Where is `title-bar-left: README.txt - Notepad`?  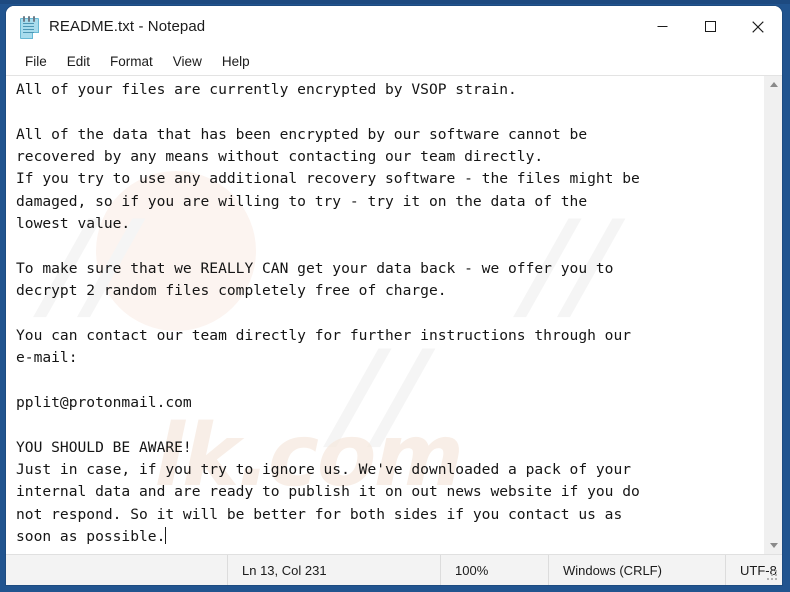
title-bar-left: README.txt - Notepad is located at coordinates (106, 27).